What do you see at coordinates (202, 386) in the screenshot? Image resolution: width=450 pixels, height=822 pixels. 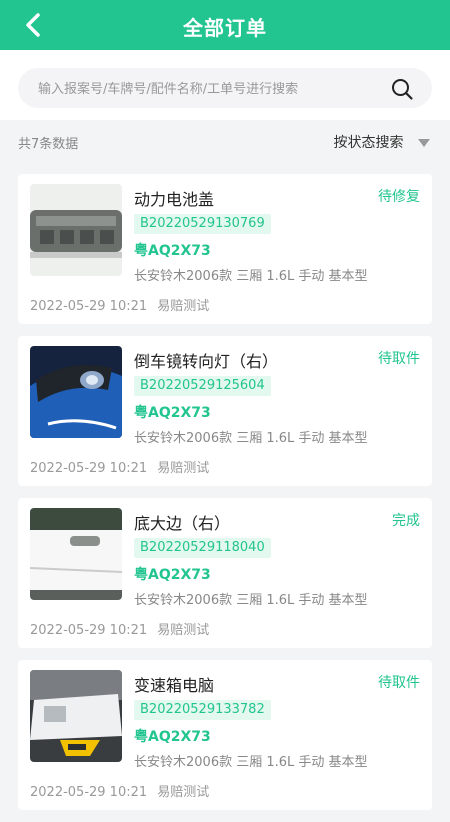 I see `case-number-tag: B20220529125604` at bounding box center [202, 386].